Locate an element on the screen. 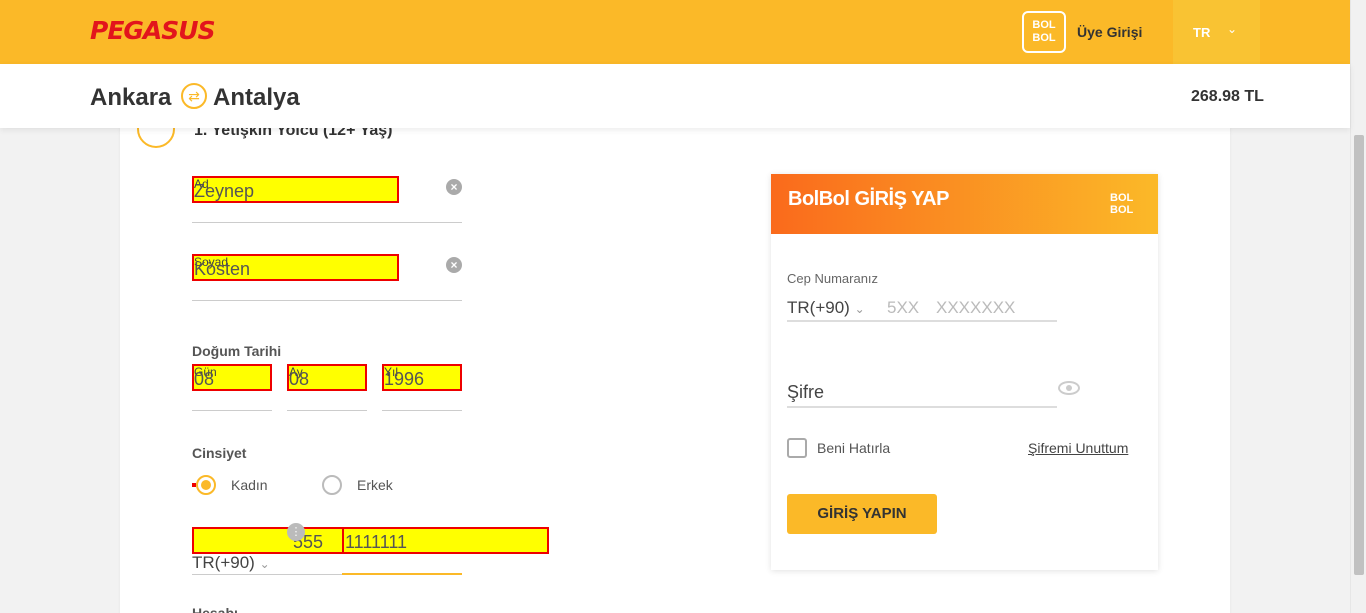 This screenshot has height=613, width=1366. bolbol-password-underline is located at coordinates (922, 407).